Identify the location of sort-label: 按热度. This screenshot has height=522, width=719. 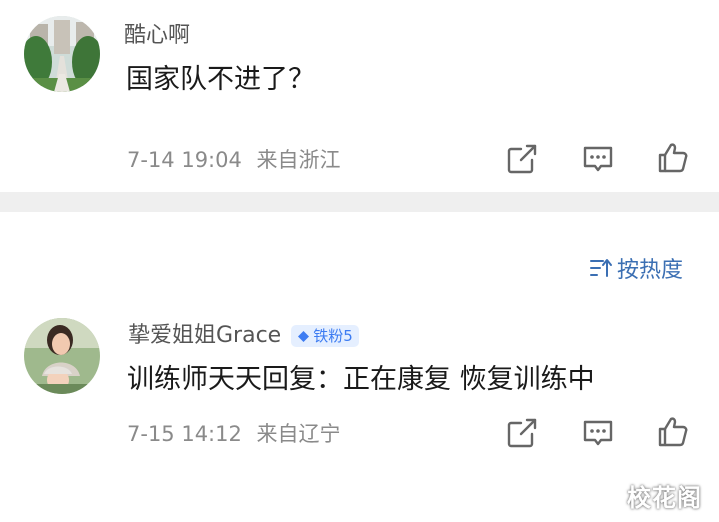
(650, 270).